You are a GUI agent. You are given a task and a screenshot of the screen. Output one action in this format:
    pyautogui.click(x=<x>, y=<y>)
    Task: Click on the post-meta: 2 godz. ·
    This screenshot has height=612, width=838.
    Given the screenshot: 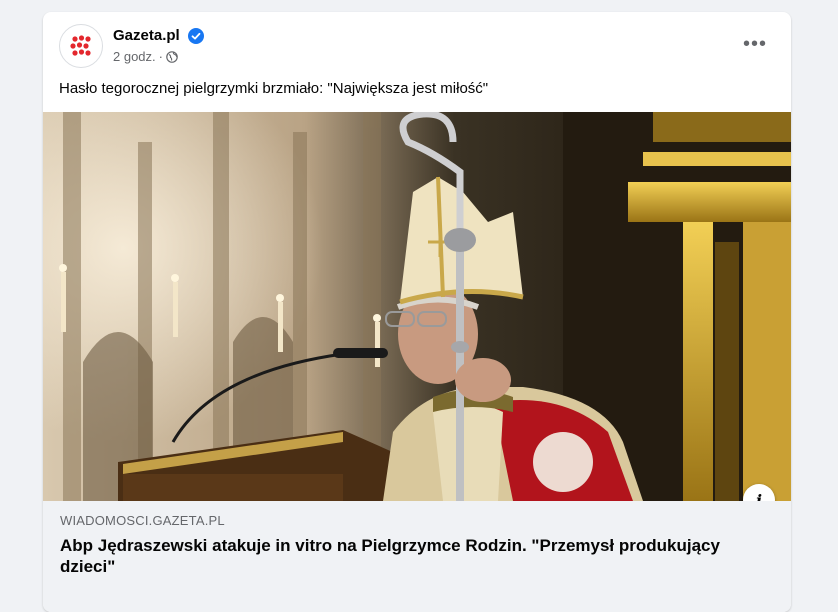 What is the action you would take?
    pyautogui.click(x=145, y=56)
    